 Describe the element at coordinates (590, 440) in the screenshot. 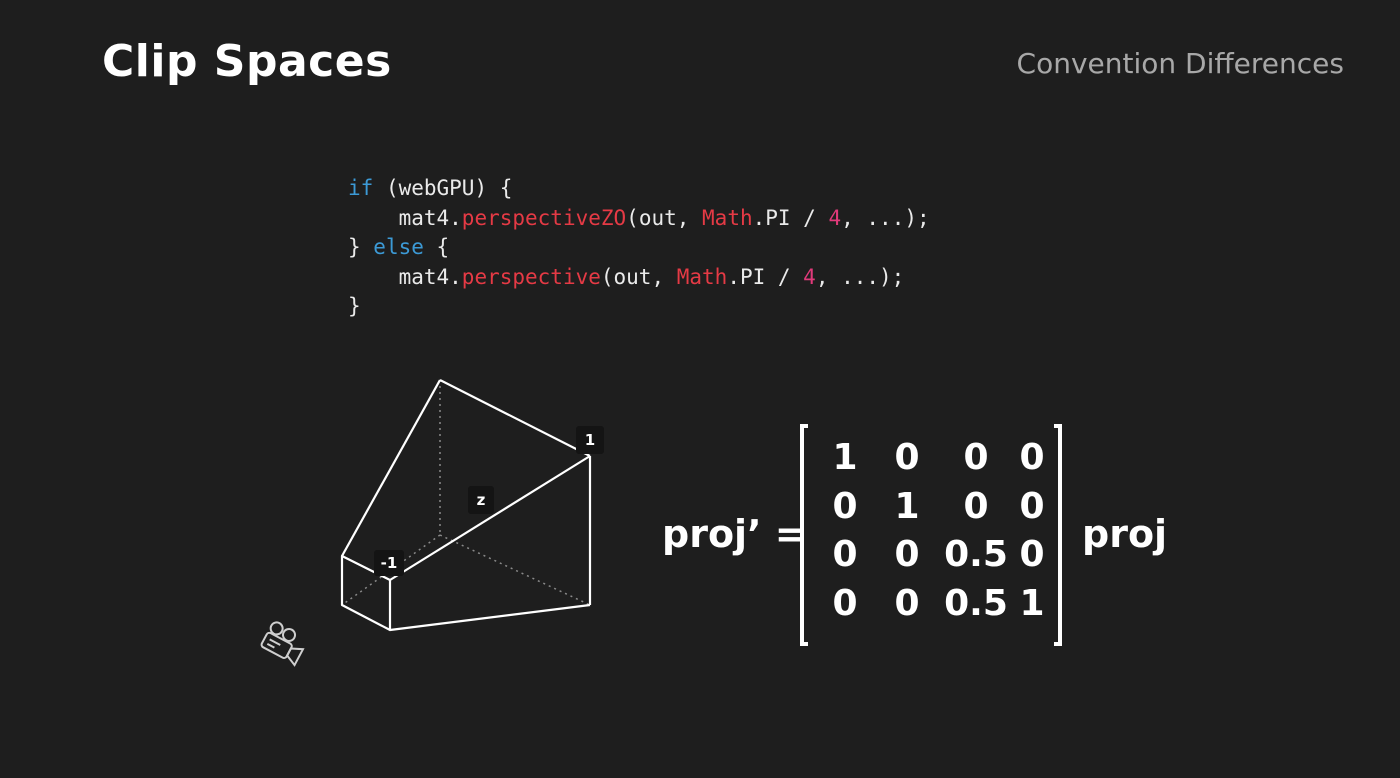

I see `far-plane-label: 1` at that location.